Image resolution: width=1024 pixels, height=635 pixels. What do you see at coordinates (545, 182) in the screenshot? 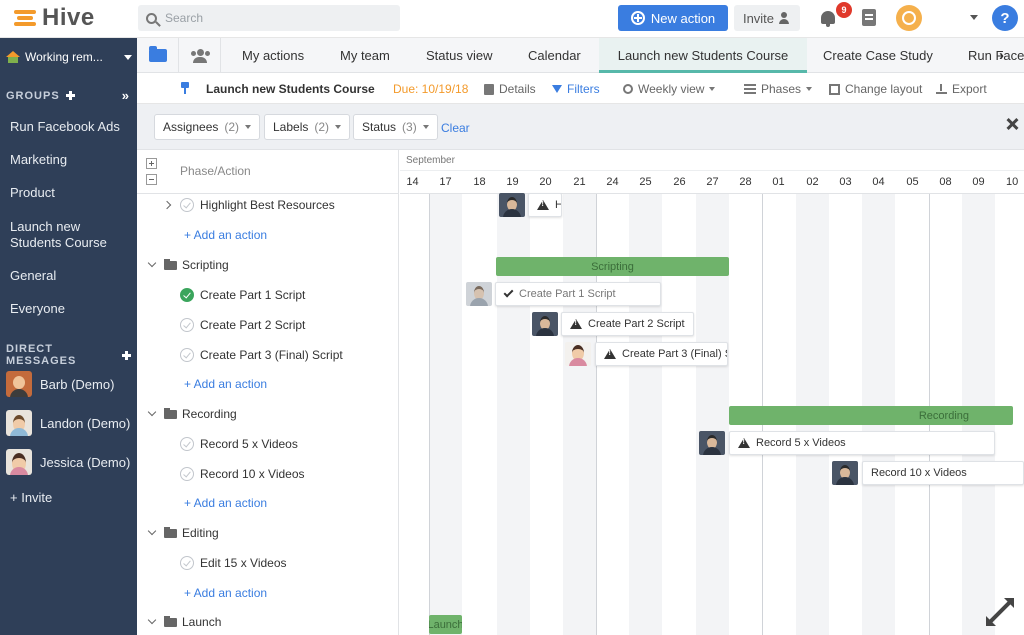
I see `day-label: 20` at bounding box center [545, 182].